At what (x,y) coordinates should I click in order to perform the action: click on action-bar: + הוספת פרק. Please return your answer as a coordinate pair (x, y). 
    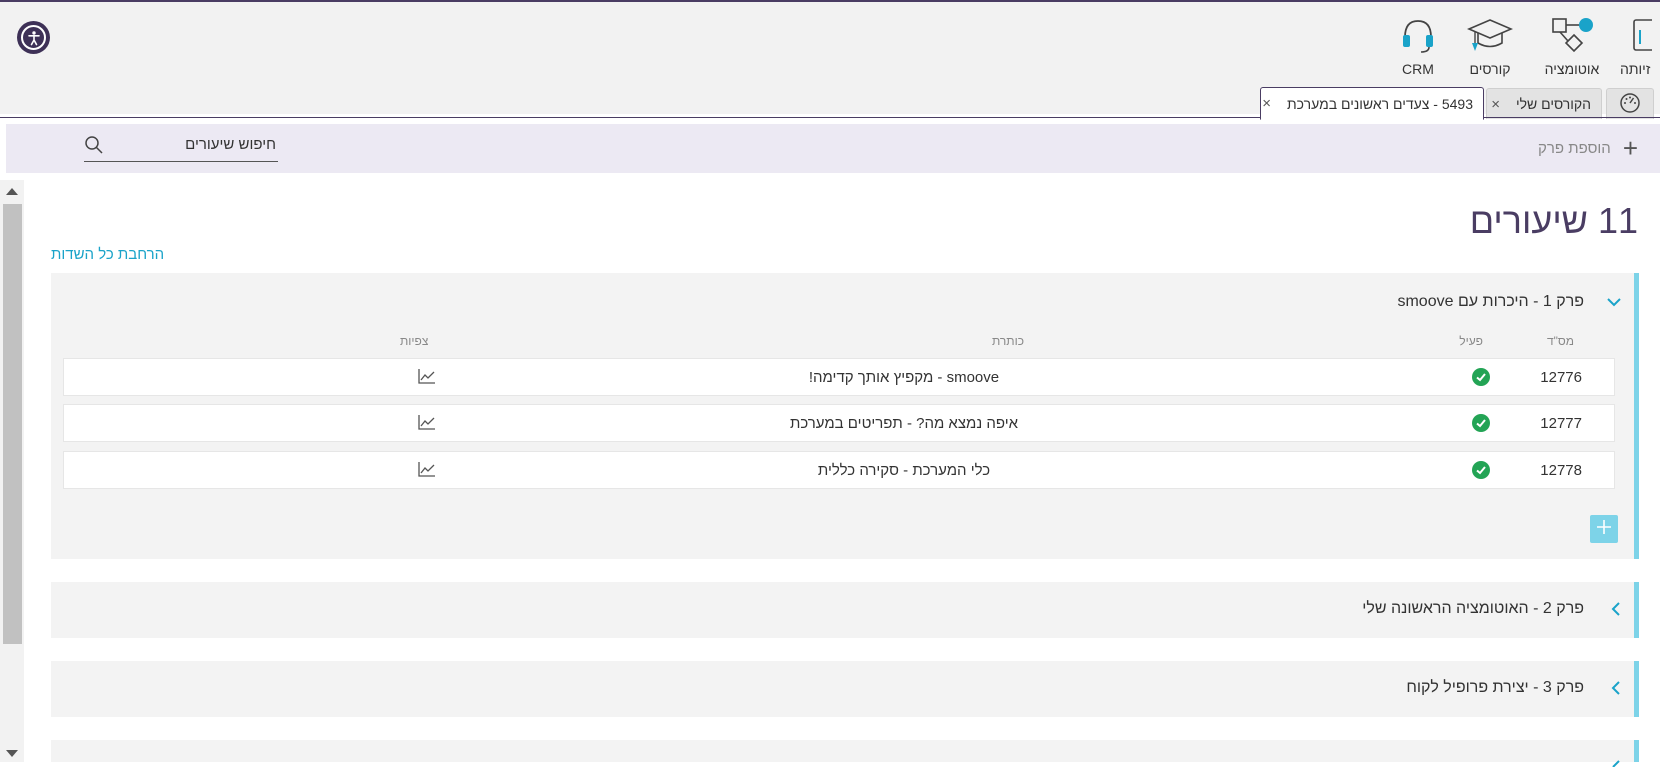
    Looking at the image, I should click on (833, 148).